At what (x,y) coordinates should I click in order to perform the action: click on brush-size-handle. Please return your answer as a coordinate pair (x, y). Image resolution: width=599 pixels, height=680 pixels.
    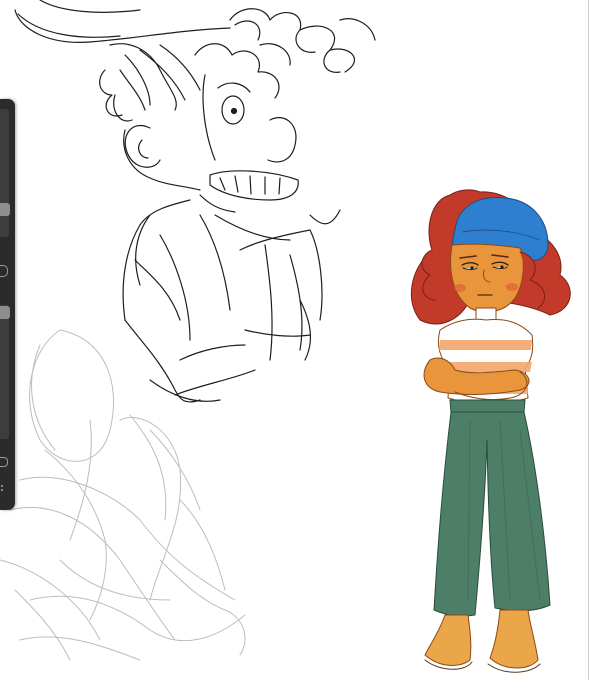
    Looking at the image, I should click on (5, 209).